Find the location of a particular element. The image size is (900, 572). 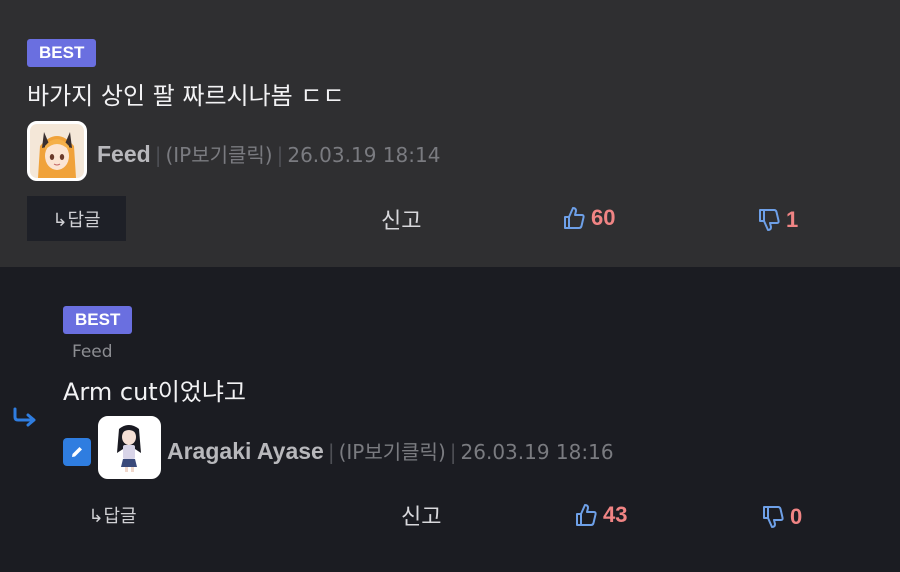

comment-text: Arm cut이었냐고 is located at coordinates (155, 392).